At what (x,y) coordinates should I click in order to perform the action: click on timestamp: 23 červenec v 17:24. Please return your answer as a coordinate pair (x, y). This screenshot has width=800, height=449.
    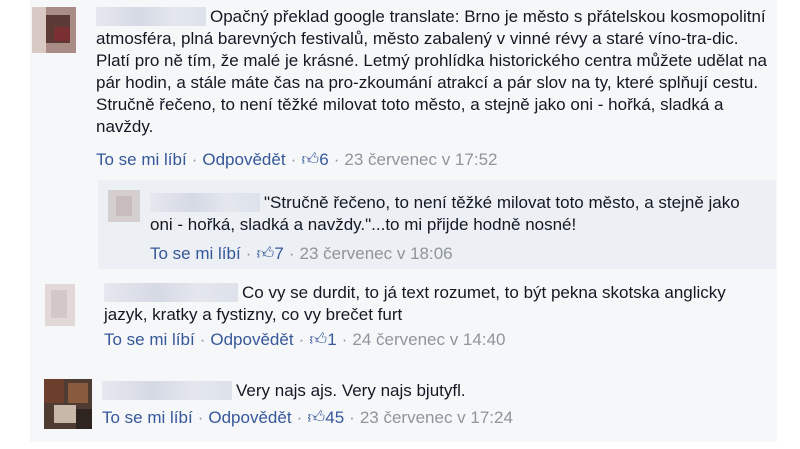
    Looking at the image, I should click on (436, 417).